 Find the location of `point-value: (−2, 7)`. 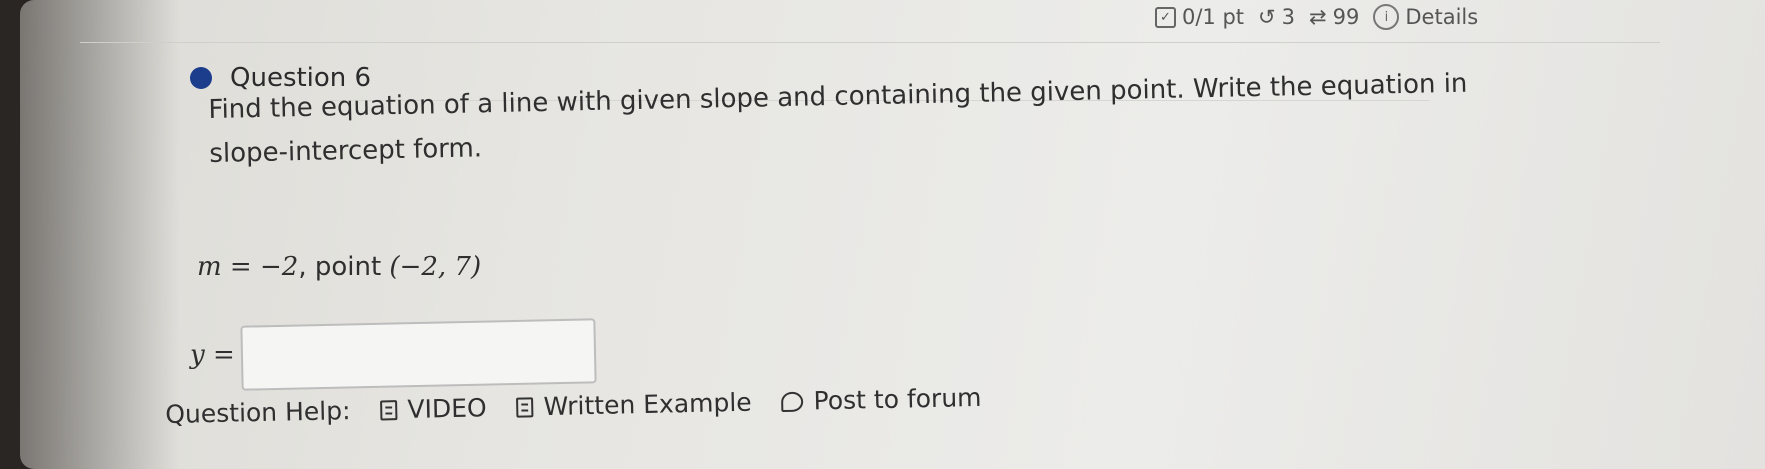

point-value: (−2, 7) is located at coordinates (435, 267).